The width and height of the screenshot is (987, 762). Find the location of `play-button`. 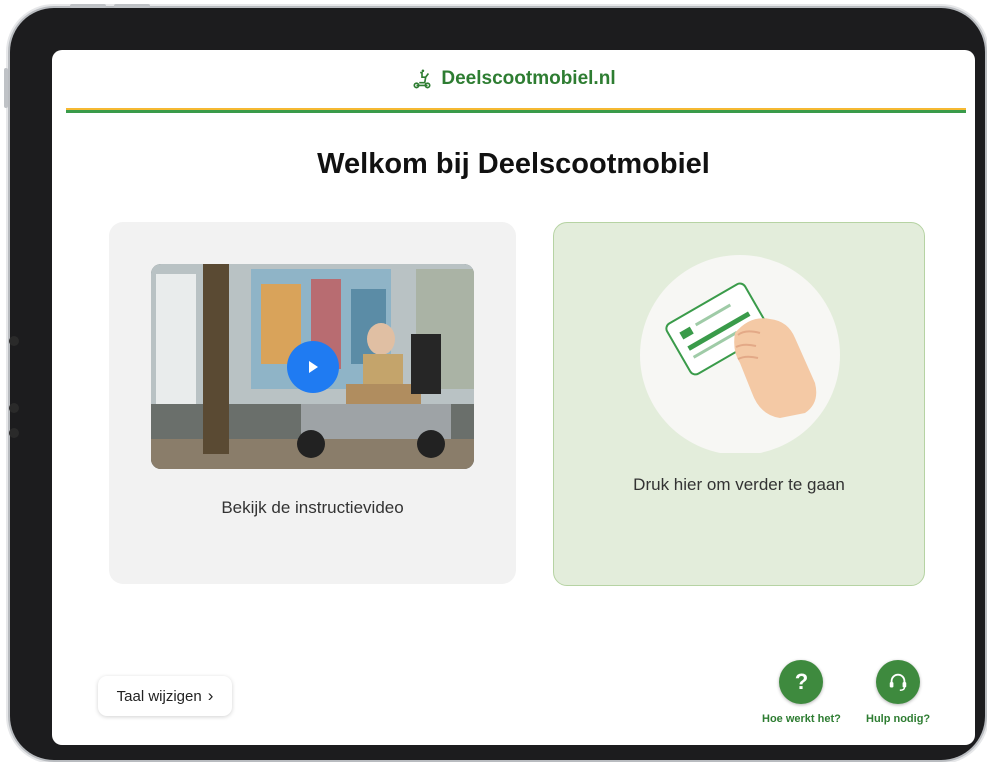

play-button is located at coordinates (313, 367).